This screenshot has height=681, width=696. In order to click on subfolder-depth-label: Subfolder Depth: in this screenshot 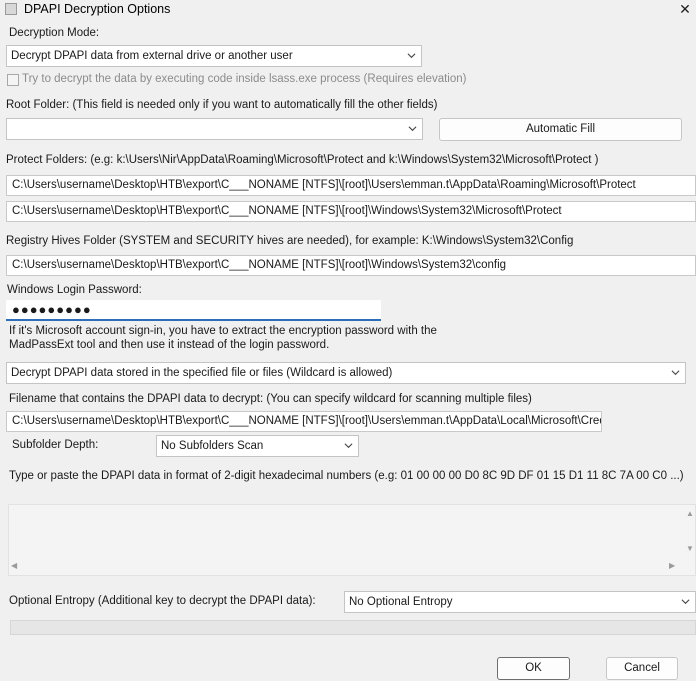, I will do `click(55, 445)`.